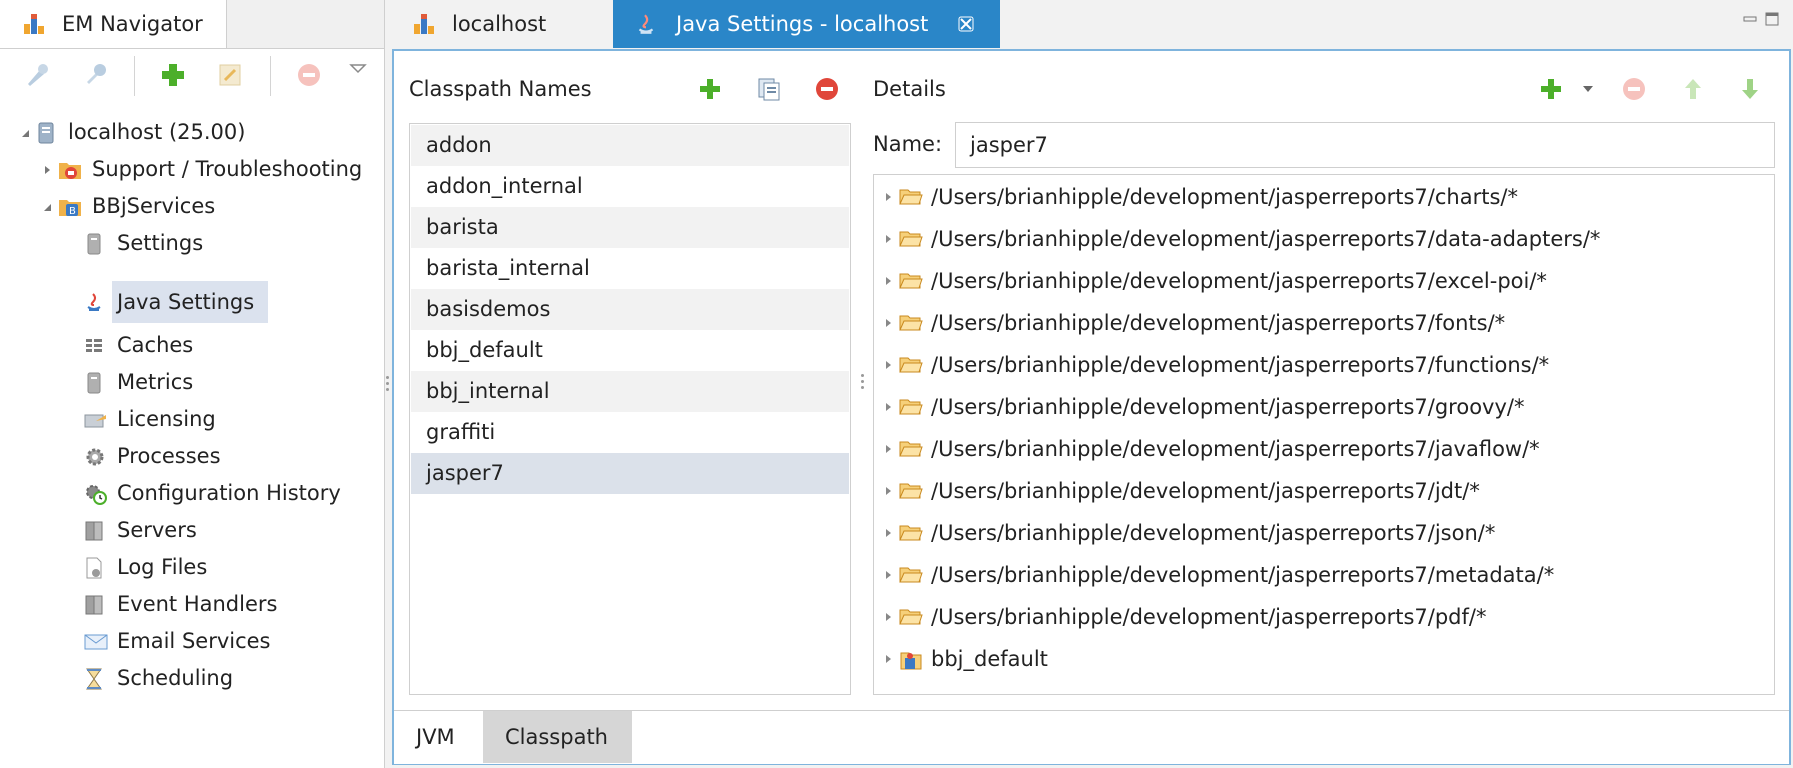 The height and width of the screenshot is (768, 1793). What do you see at coordinates (194, 641) in the screenshot?
I see `tree-item-label: Email Services` at bounding box center [194, 641].